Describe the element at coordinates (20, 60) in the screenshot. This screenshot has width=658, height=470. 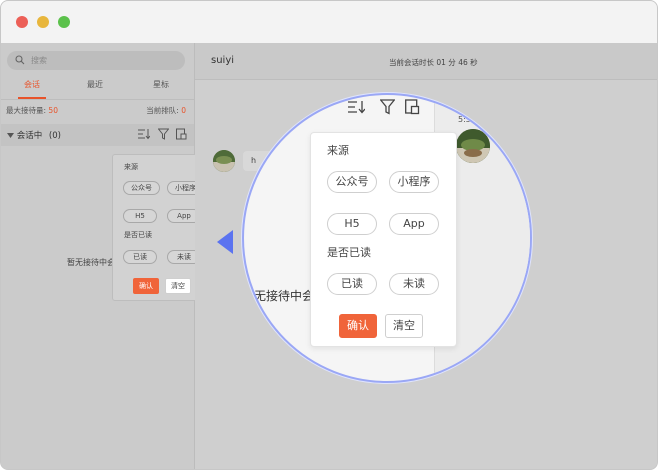
I see `search-icon` at that location.